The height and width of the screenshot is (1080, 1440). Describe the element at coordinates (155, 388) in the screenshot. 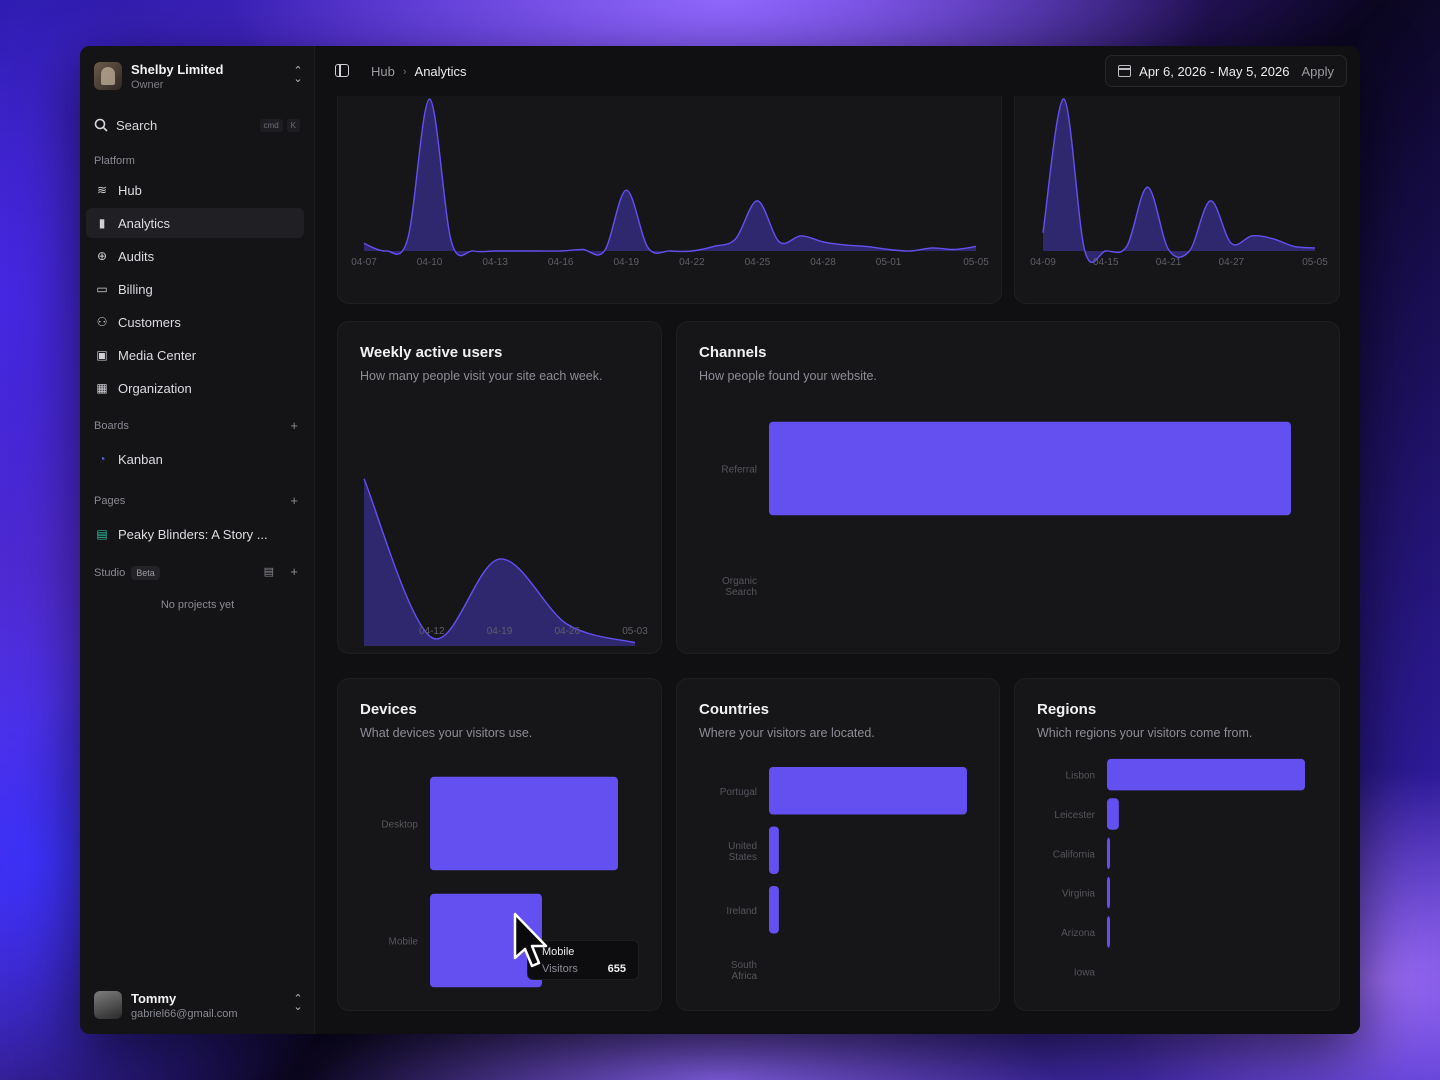

I see `sidebar-item-label: Organization` at that location.